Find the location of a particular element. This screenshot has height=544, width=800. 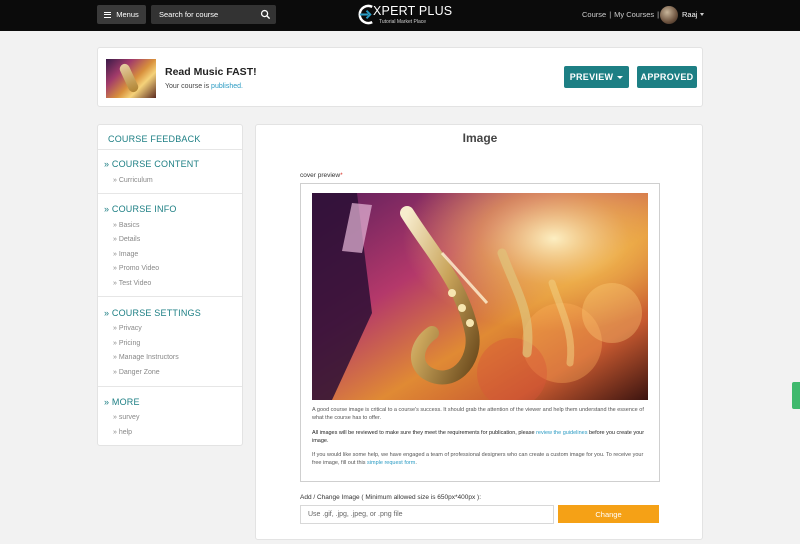

logo-title: XPERT PLUS is located at coordinates (413, 11).